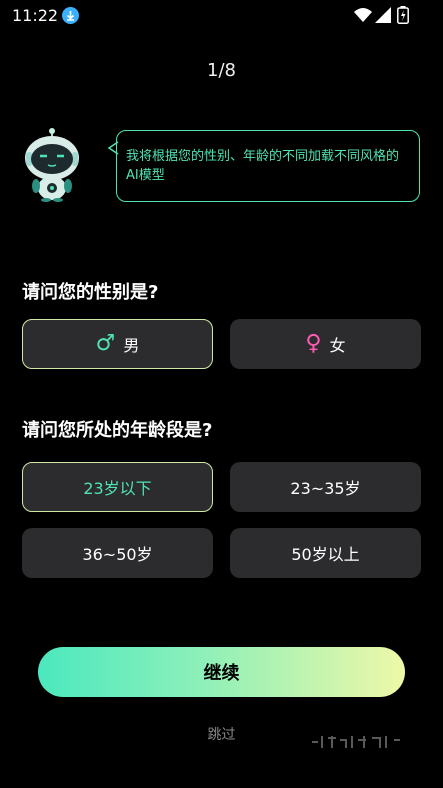  What do you see at coordinates (268, 166) in the screenshot?
I see `assistant-message-bubble: 我将根据您的性别、年龄的不同加载不同风格的AI模型` at bounding box center [268, 166].